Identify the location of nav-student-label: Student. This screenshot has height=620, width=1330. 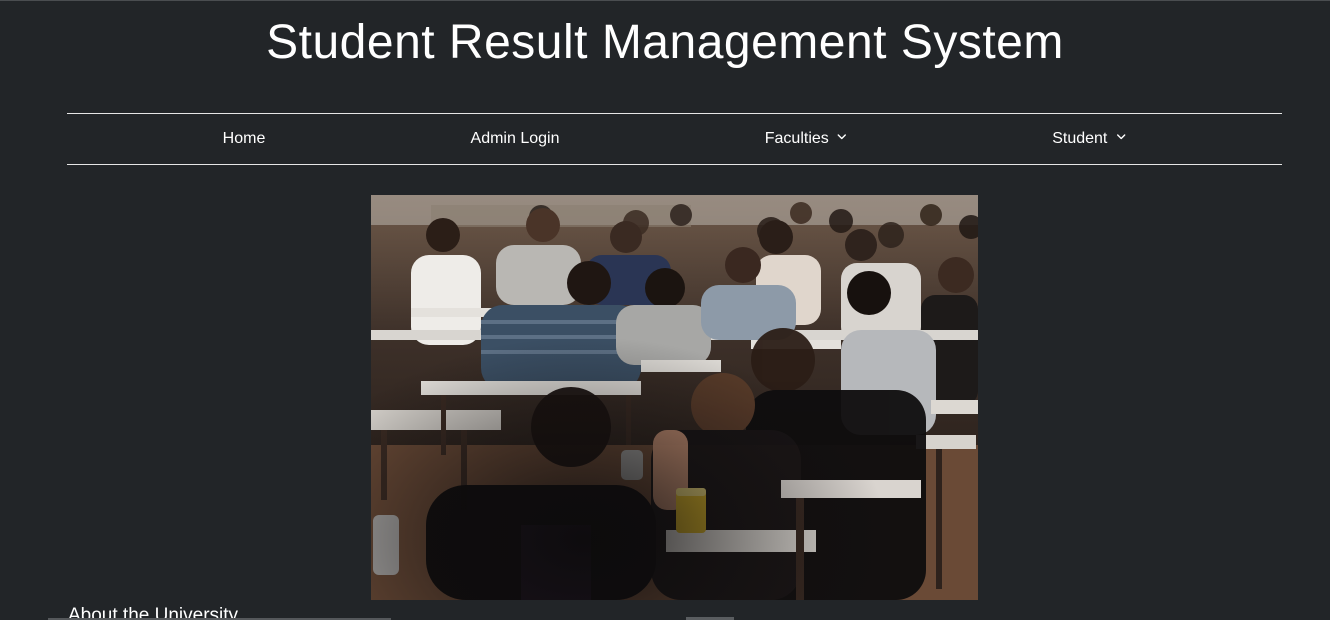
(1080, 138).